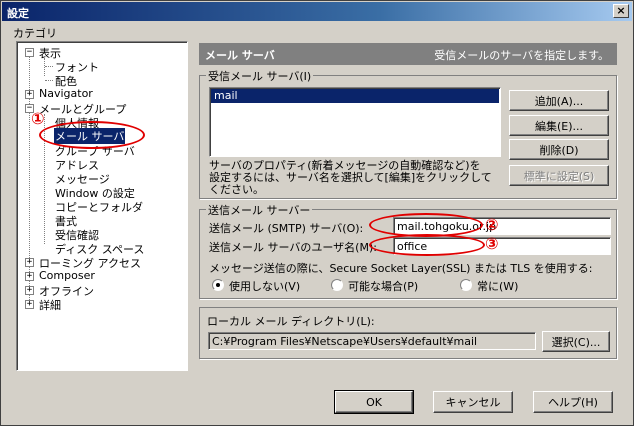 Image resolution: width=634 pixels, height=426 pixels. I want to click on panel-title: メール サーバ, so click(240, 55).